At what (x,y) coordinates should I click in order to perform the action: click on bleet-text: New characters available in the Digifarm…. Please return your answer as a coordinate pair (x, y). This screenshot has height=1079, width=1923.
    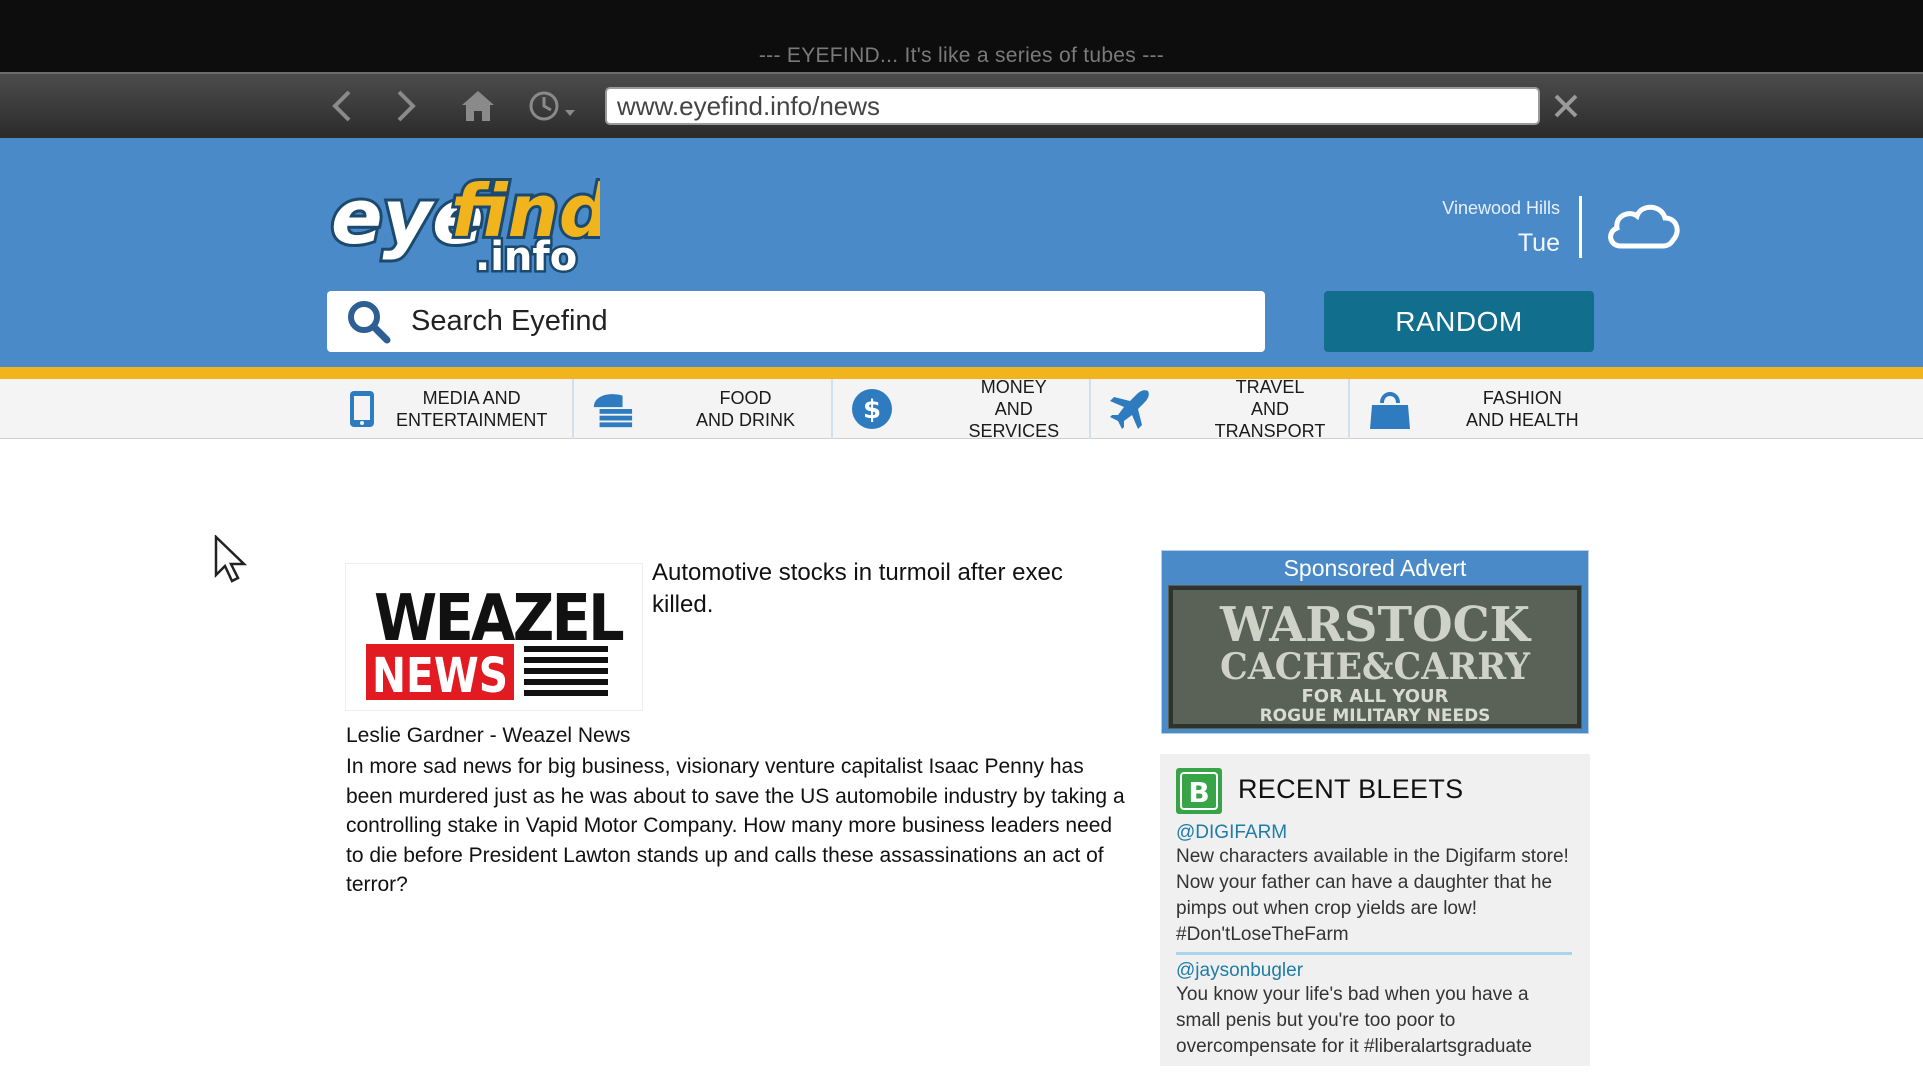
    Looking at the image, I should click on (1372, 895).